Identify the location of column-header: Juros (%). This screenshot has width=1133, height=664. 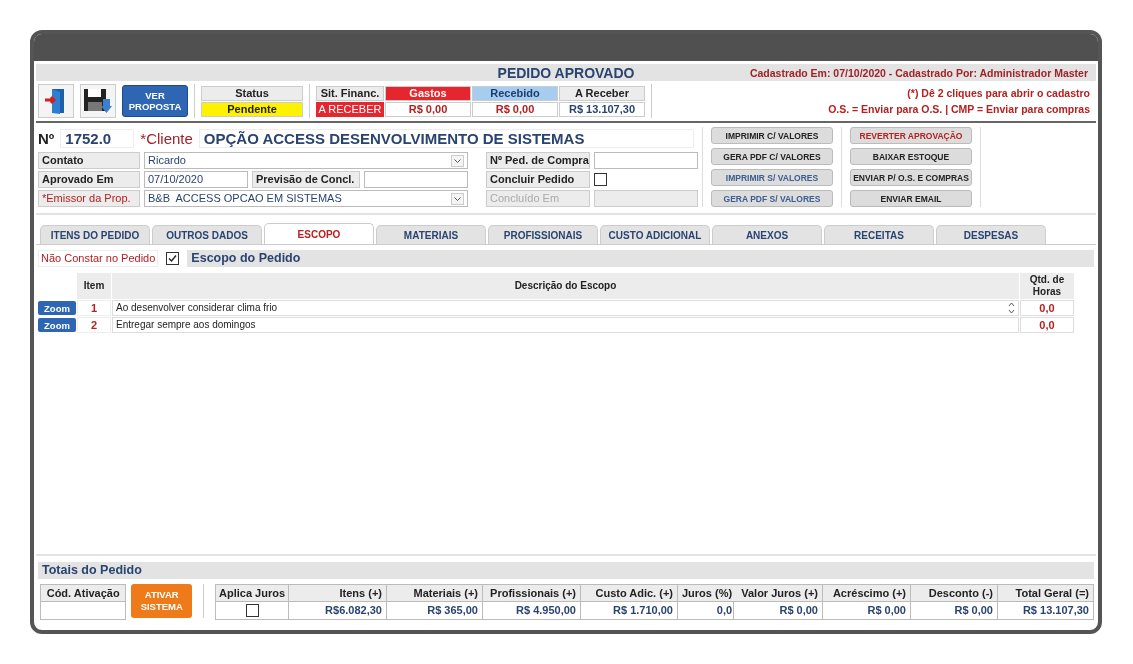
(707, 593).